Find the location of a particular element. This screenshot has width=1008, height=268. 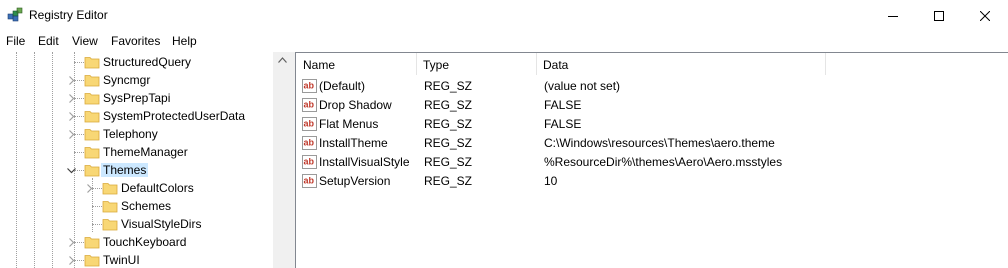

maximize-icon is located at coordinates (939, 15).